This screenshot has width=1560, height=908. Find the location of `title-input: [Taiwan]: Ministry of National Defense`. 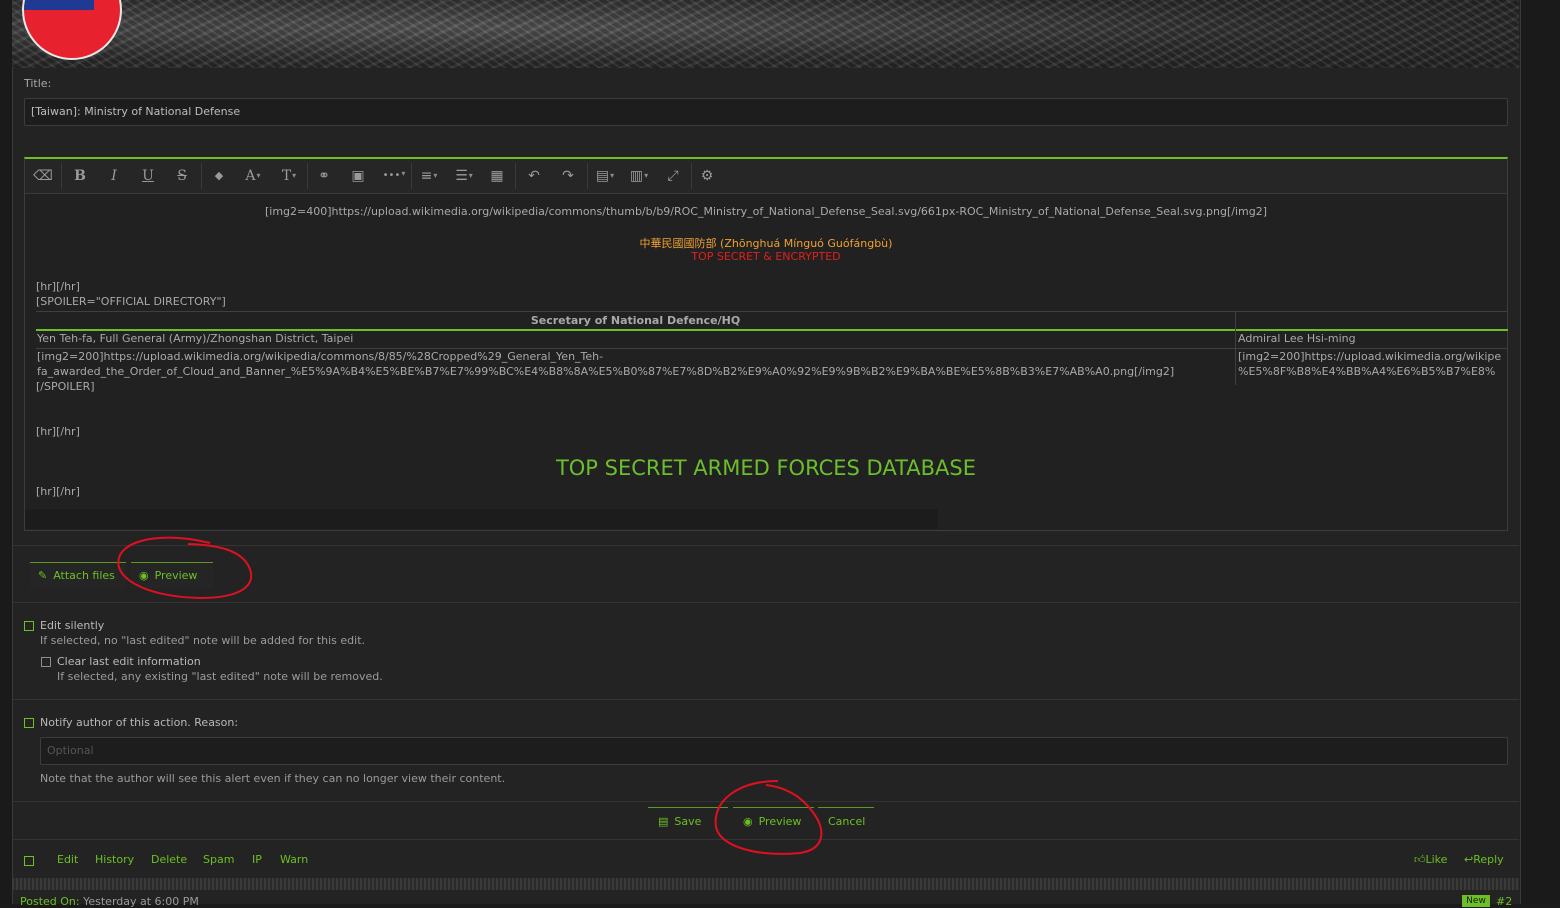

title-input: [Taiwan]: Ministry of National Defense is located at coordinates (766, 112).